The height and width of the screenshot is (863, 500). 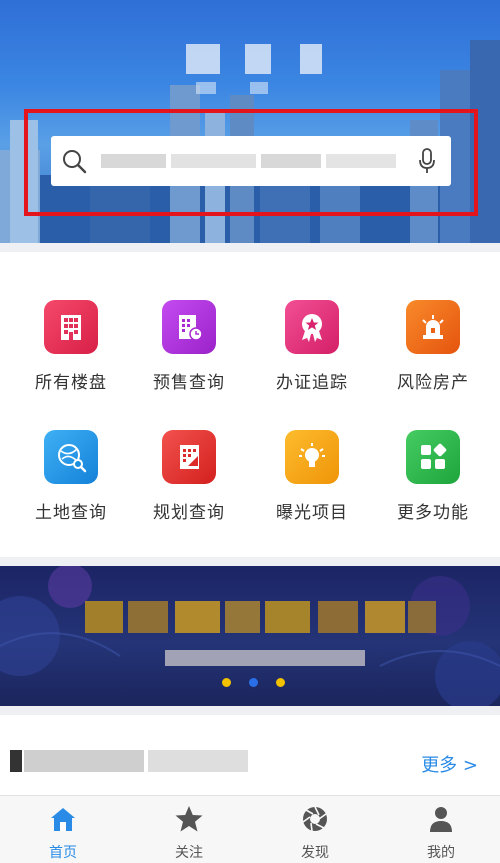 I want to click on tab-label: 关注, so click(x=189, y=853).